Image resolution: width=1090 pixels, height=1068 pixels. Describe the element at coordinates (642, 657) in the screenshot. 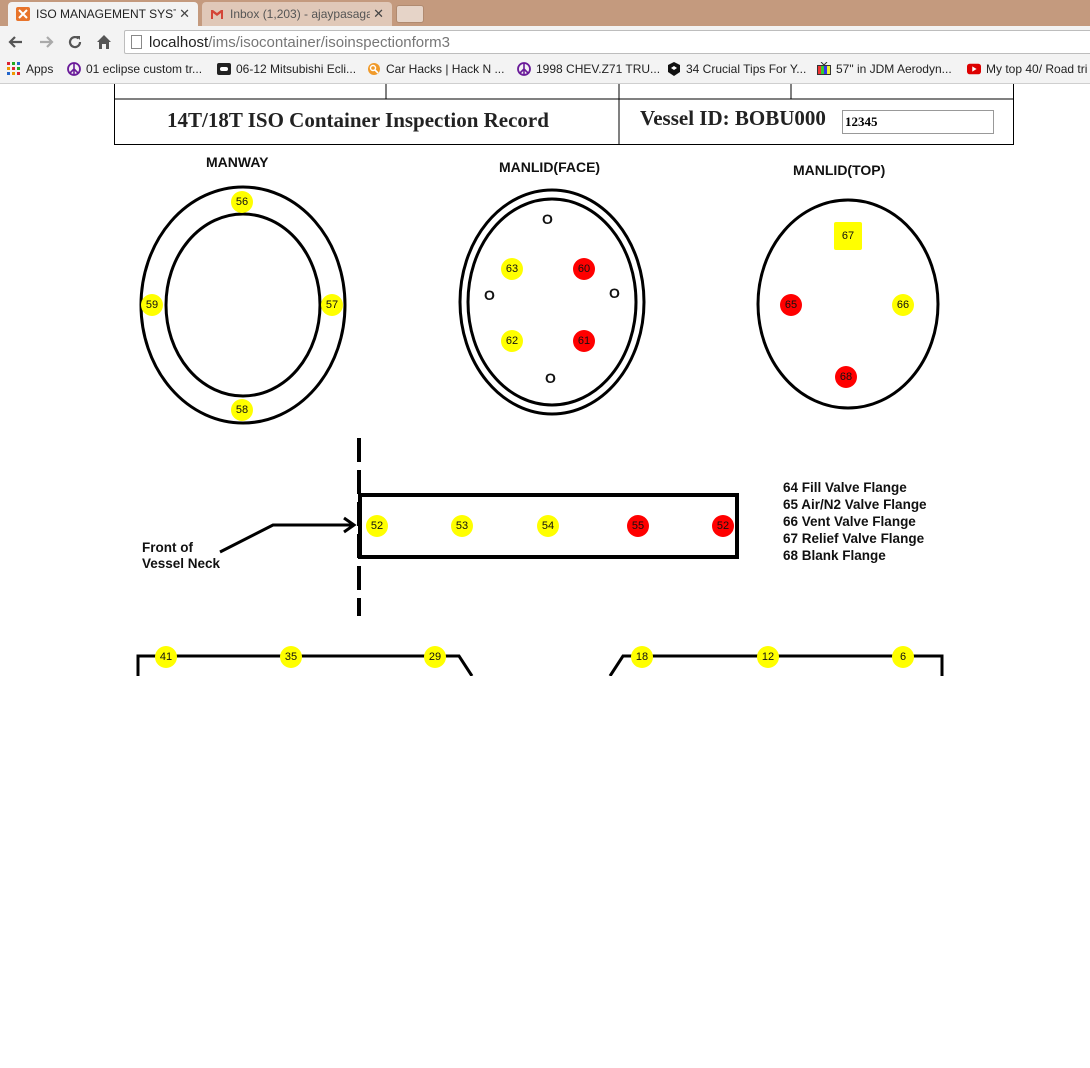

I see `inspection-point-marker: 18` at that location.